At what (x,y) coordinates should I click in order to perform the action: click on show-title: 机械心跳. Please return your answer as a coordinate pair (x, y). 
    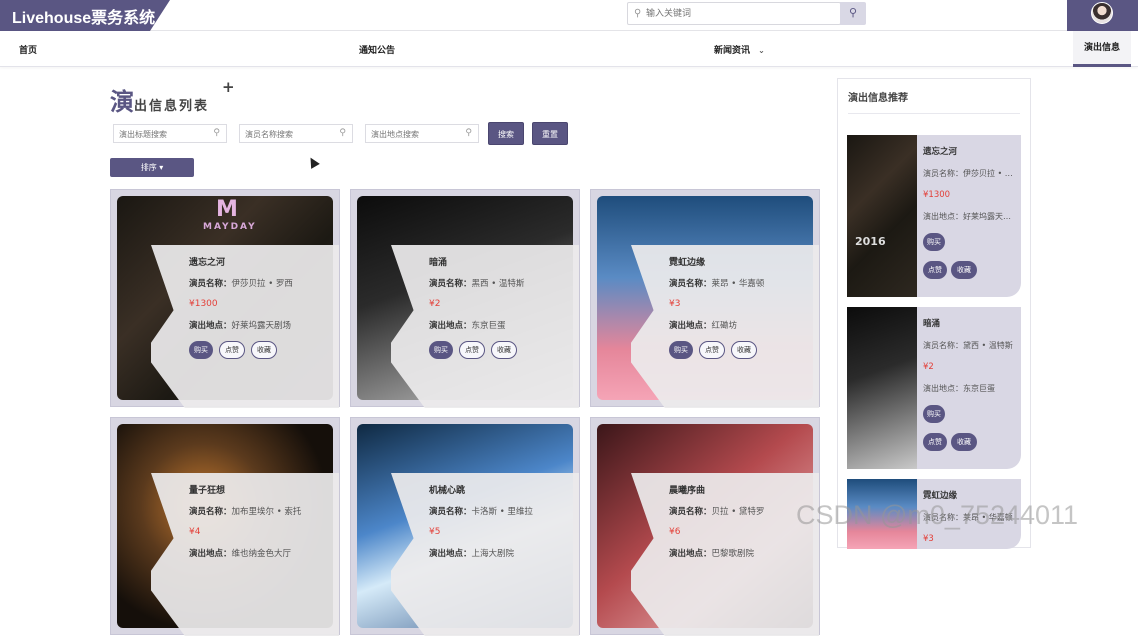
    Looking at the image, I should click on (447, 491).